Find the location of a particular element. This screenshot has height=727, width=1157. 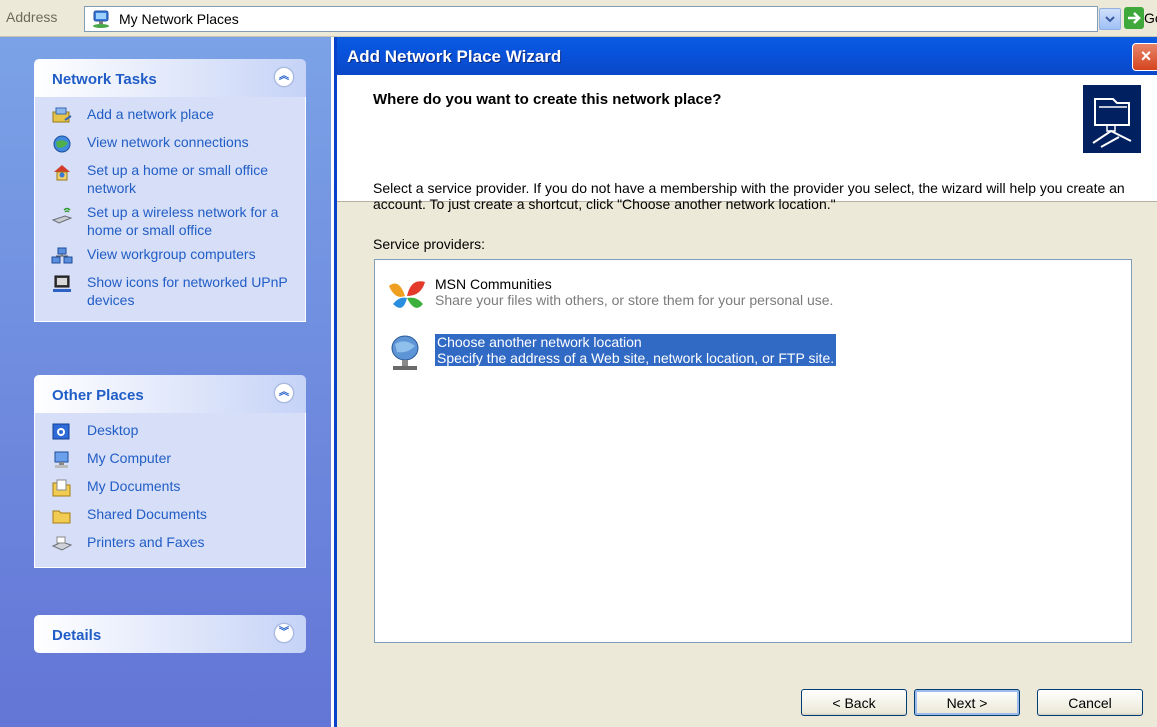

go-arrow-icon is located at coordinates (1134, 18).